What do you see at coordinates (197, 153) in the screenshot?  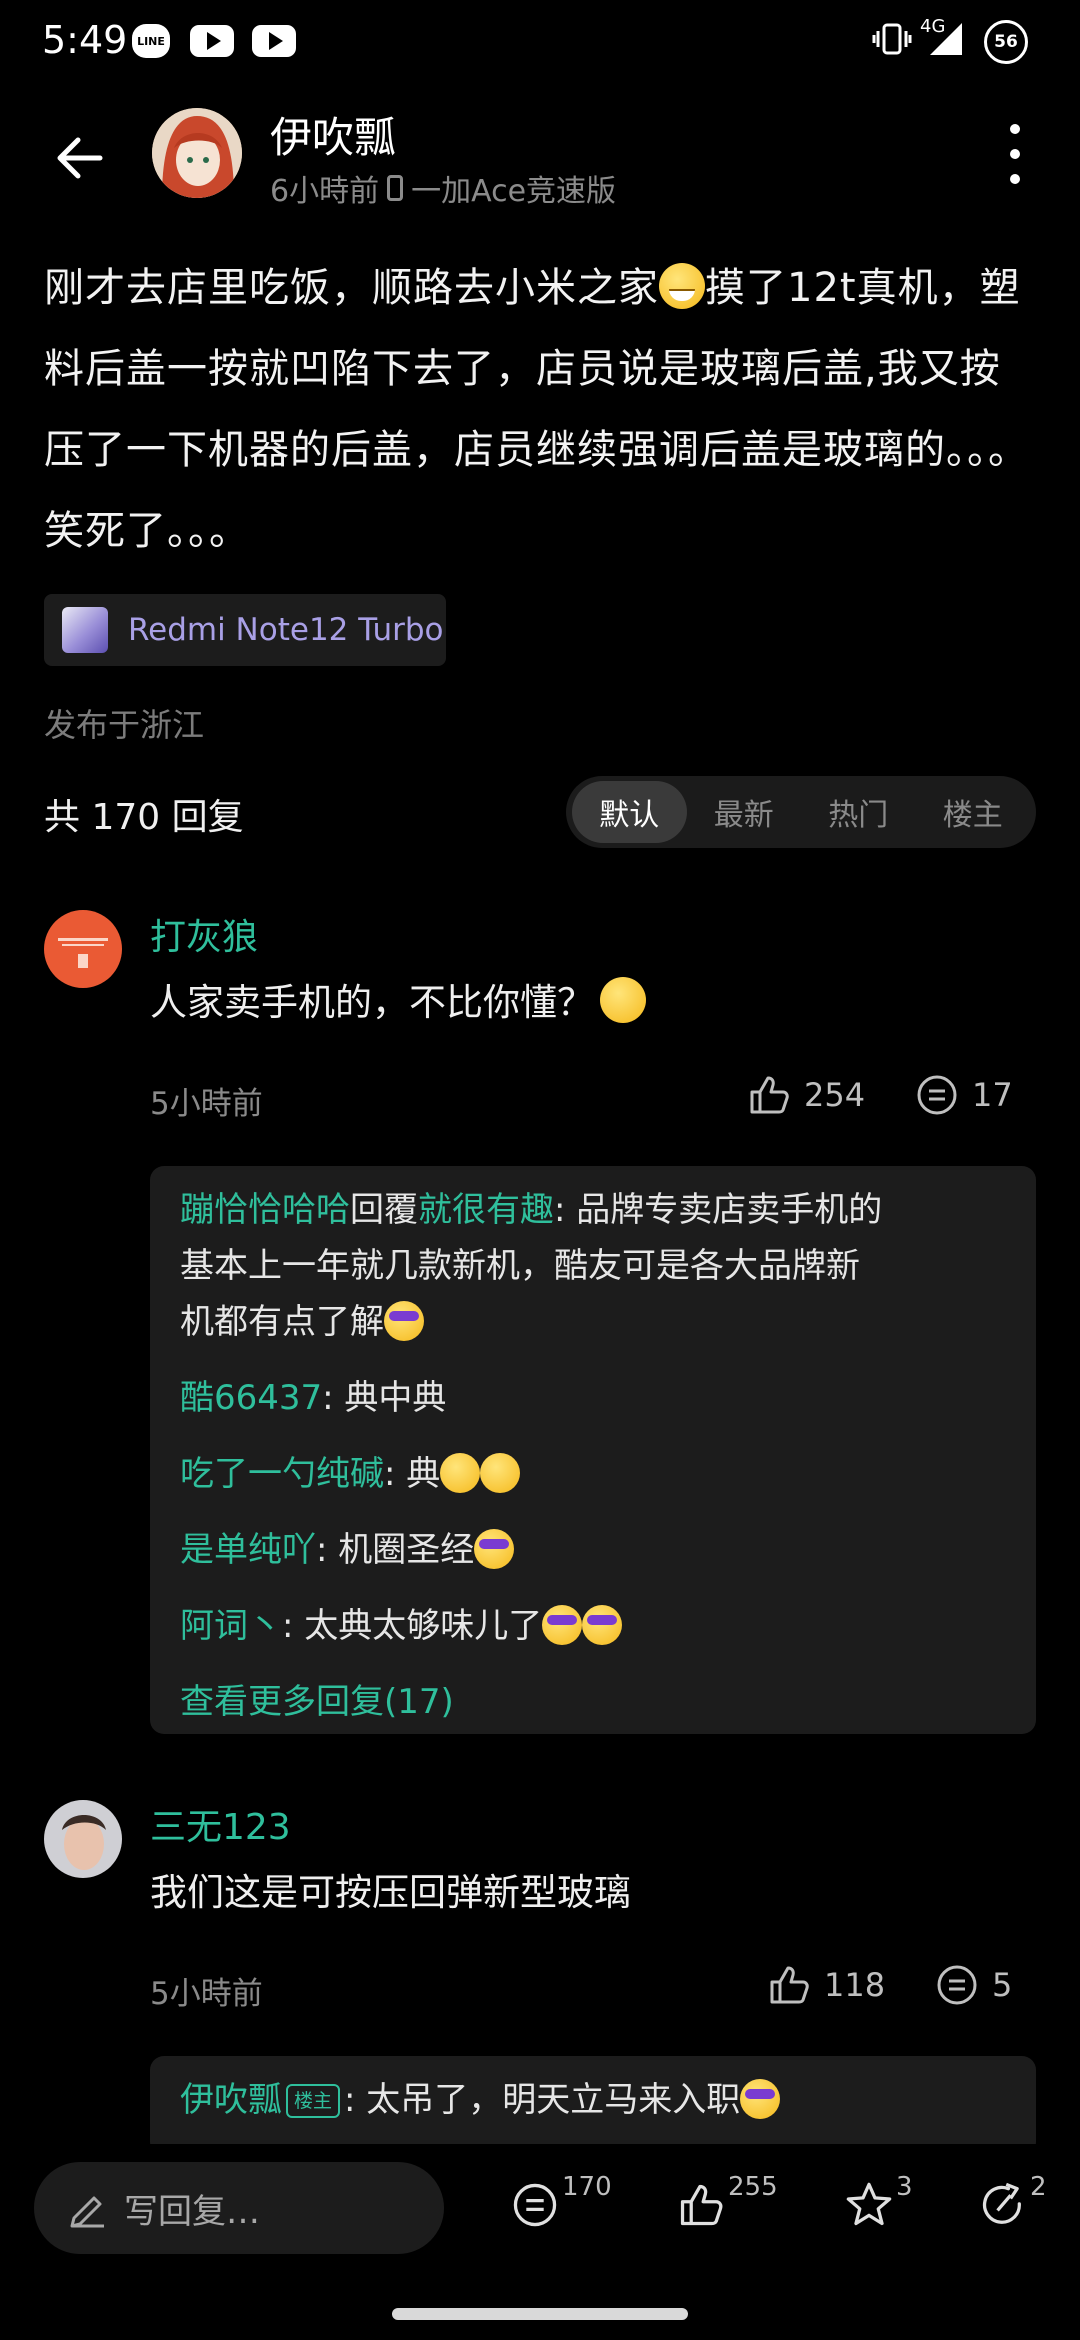 I see `author-avatar` at bounding box center [197, 153].